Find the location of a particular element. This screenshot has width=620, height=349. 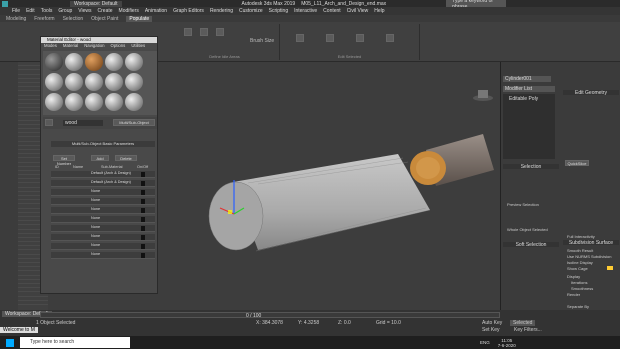

menu-item-views: Views is located at coordinates (84, 11).